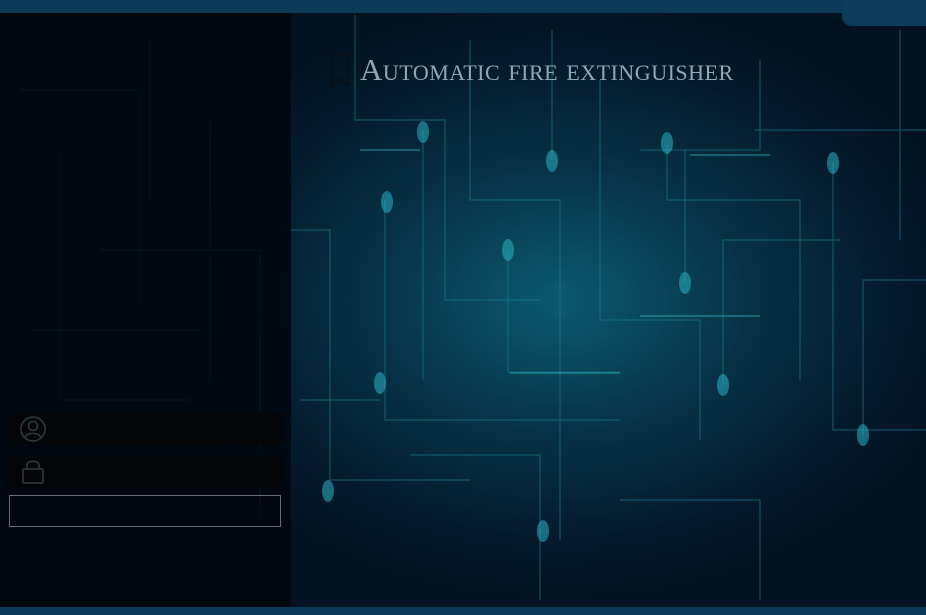 The height and width of the screenshot is (615, 926). I want to click on app-title: Automatic fire extinguisher, so click(547, 69).